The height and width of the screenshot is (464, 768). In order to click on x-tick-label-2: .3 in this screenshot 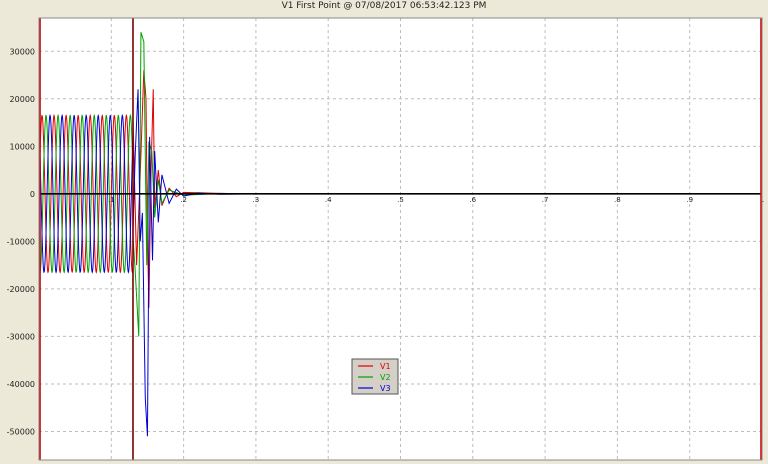, I will do `click(256, 200)`.